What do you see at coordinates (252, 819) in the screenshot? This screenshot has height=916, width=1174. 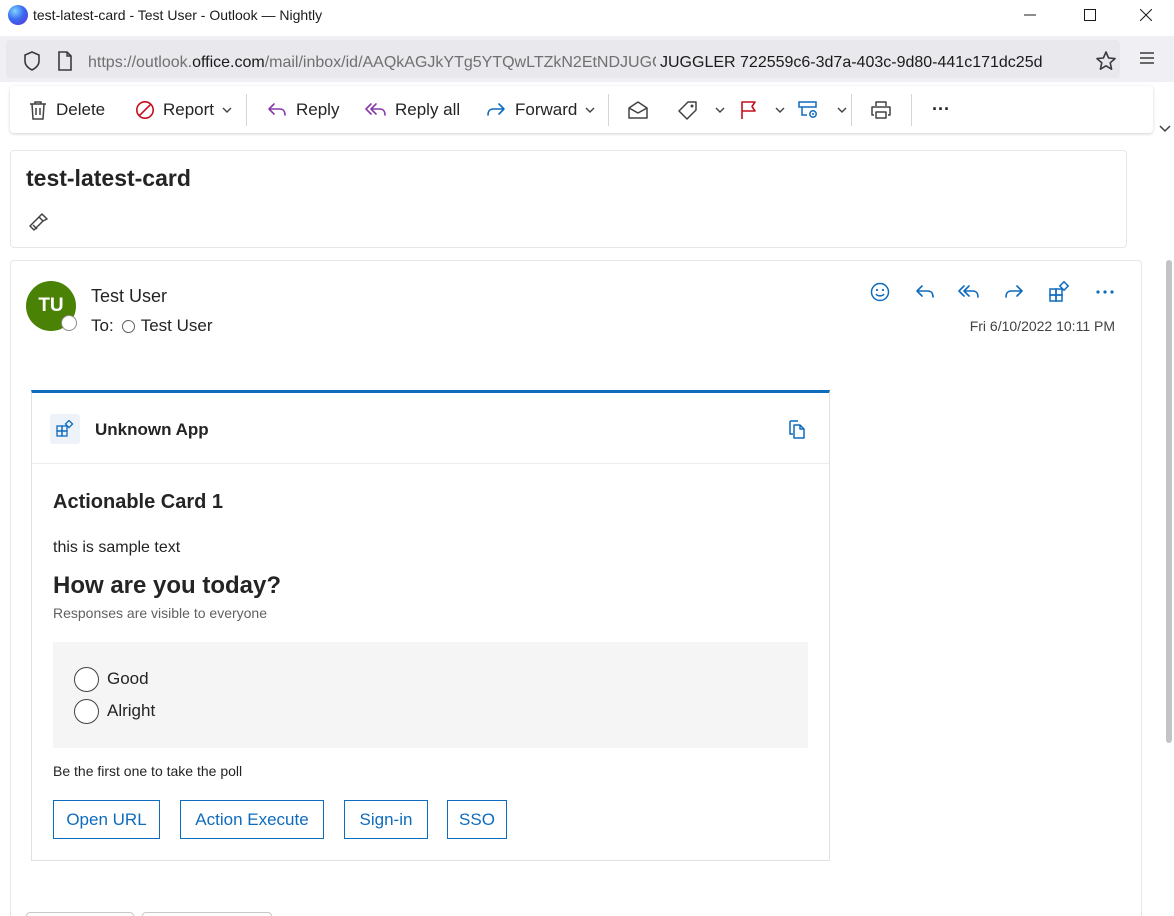 I see `action-execute-button: Action Execute` at bounding box center [252, 819].